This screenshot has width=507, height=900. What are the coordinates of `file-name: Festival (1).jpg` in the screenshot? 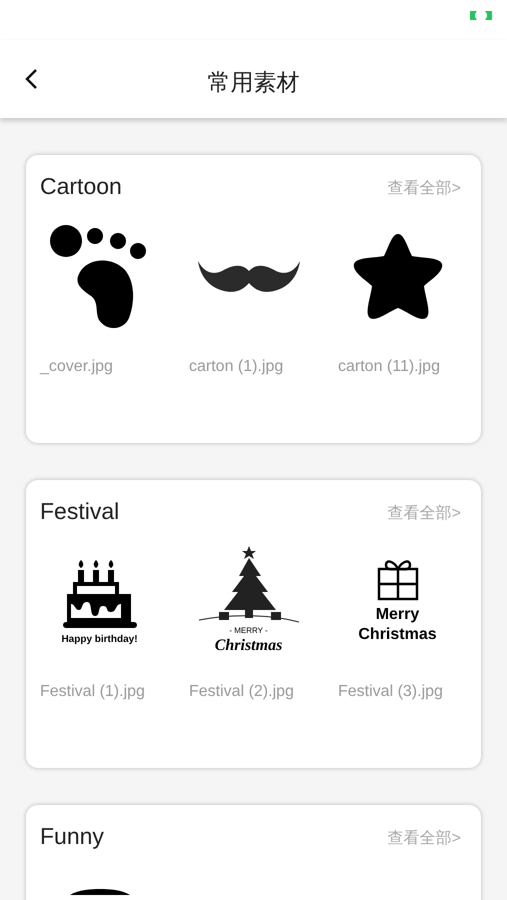 It's located at (93, 692).